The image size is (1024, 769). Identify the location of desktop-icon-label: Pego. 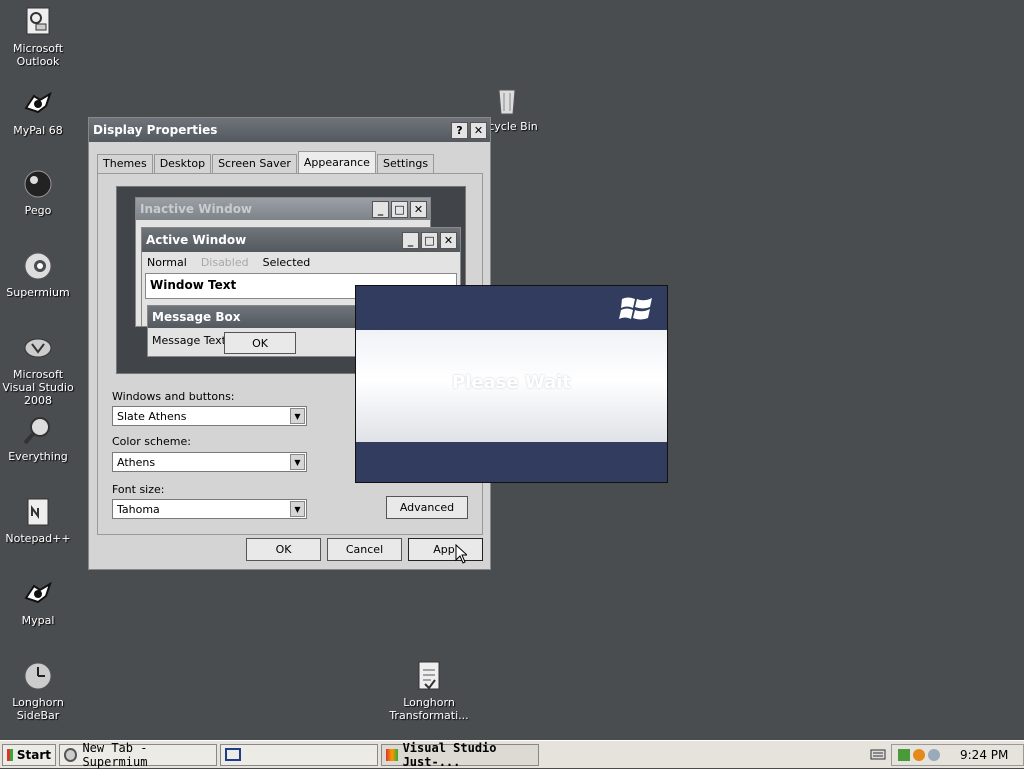
(38, 210).